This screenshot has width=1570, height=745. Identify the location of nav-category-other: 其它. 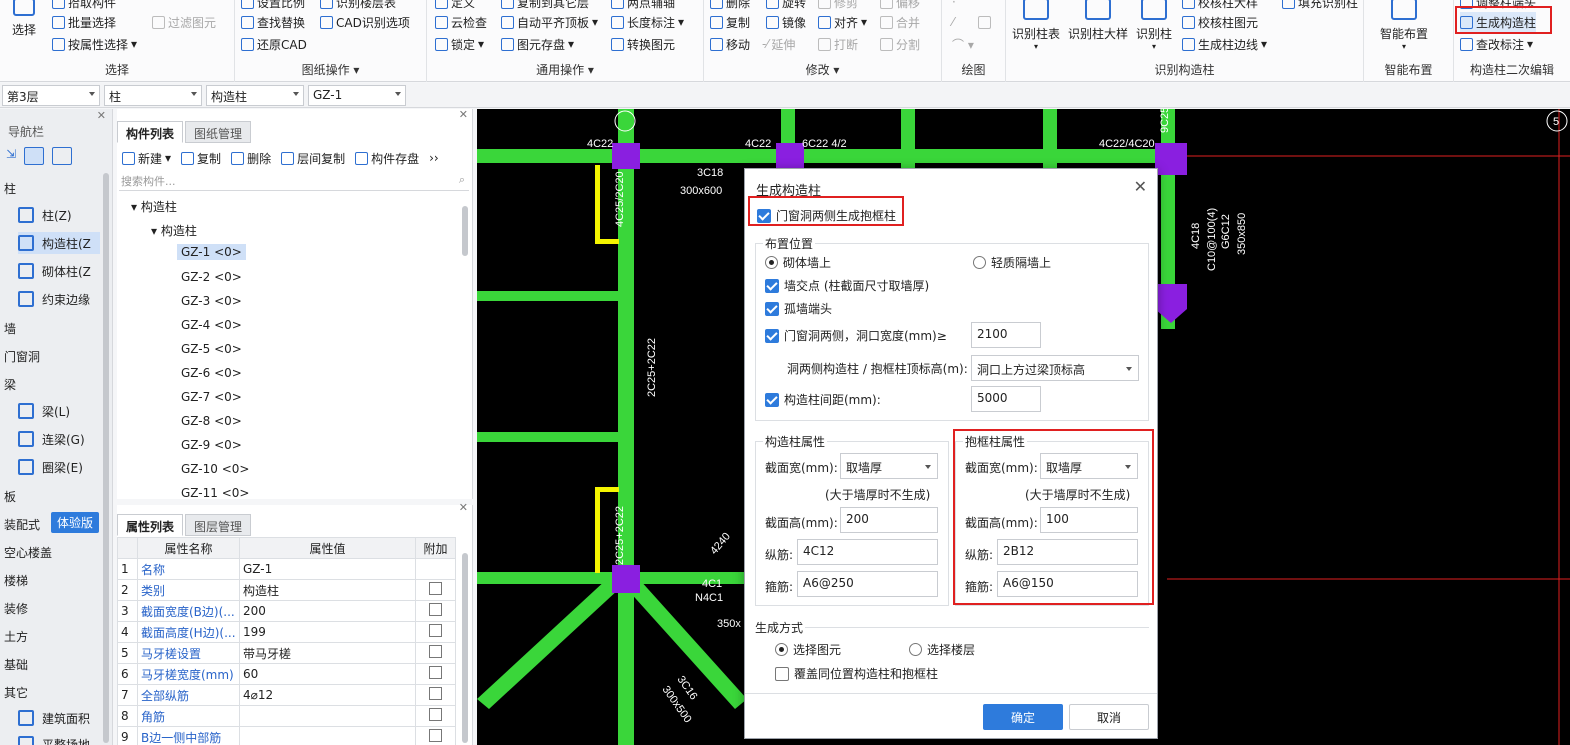
(16, 692).